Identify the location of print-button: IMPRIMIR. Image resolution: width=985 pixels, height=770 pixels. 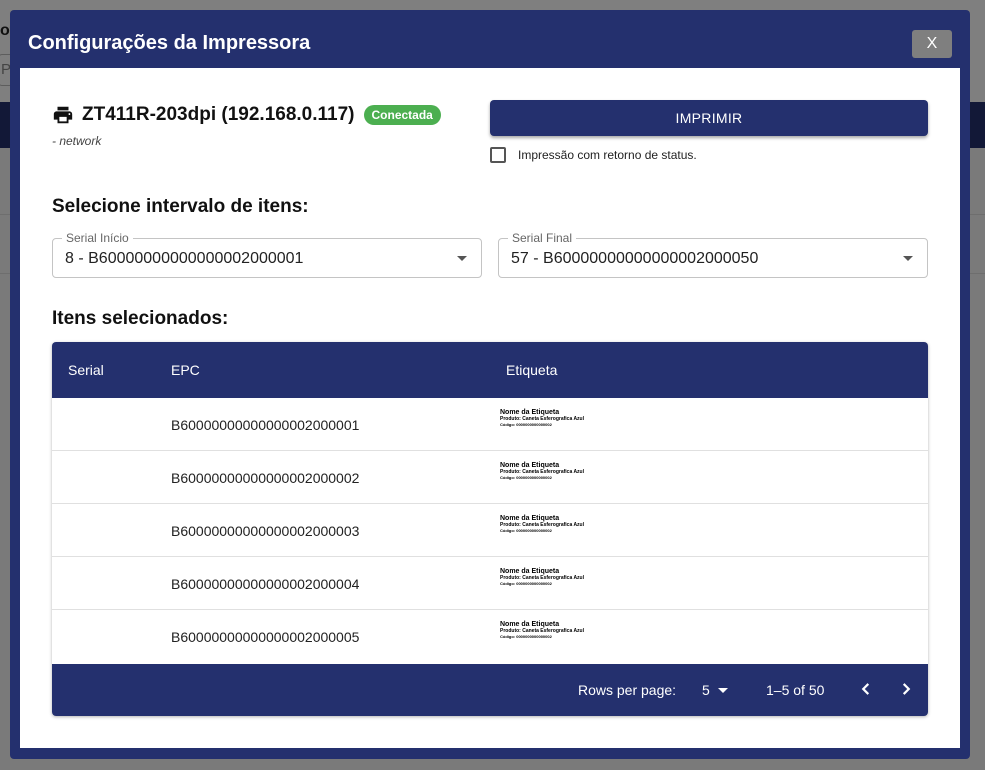
(709, 118).